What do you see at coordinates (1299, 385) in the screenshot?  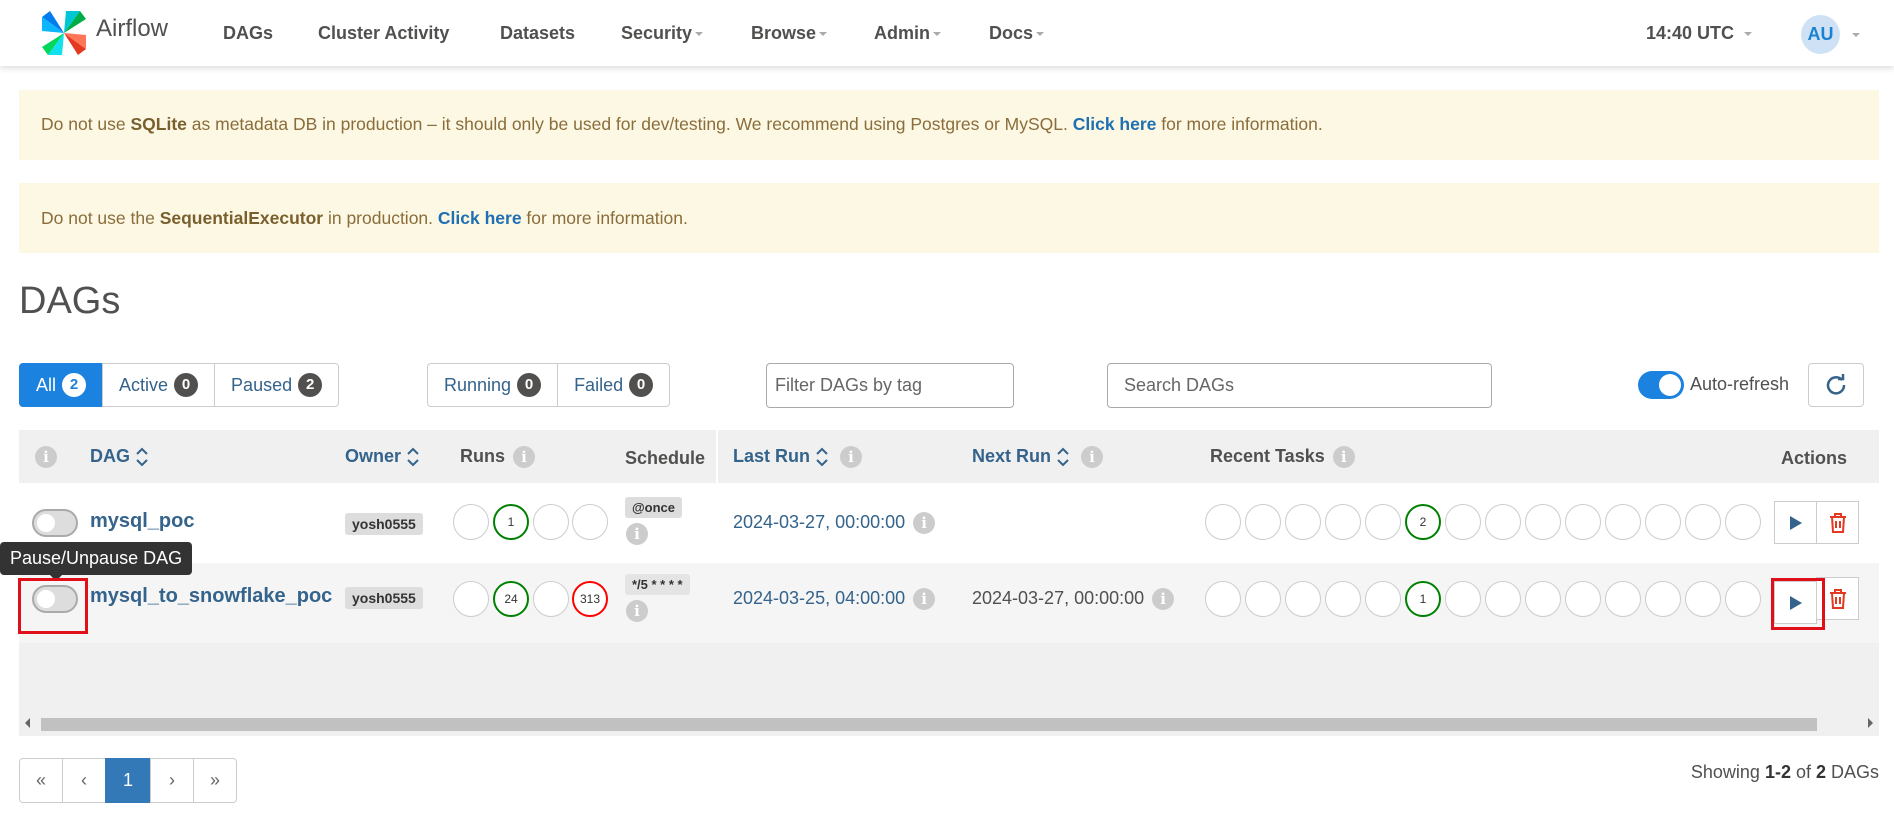 I see `search-dags-input` at bounding box center [1299, 385].